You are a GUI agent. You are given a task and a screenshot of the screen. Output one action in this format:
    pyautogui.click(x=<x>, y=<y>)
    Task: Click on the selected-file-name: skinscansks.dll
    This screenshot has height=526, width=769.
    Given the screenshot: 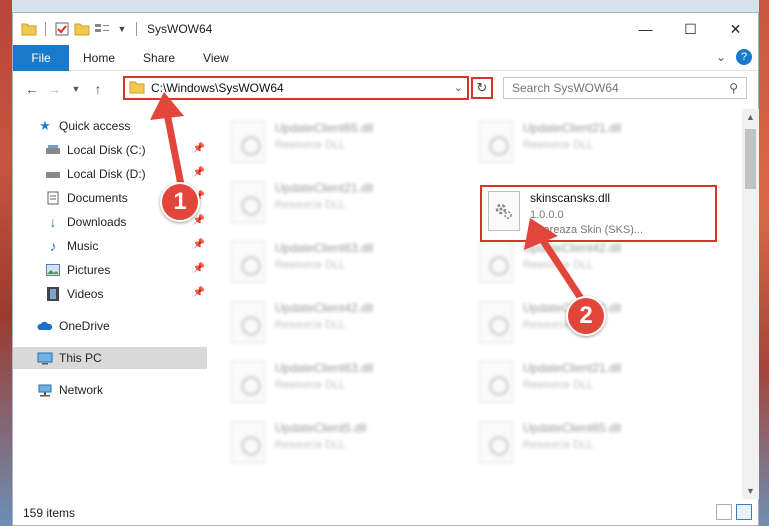 What is the action you would take?
    pyautogui.click(x=570, y=198)
    